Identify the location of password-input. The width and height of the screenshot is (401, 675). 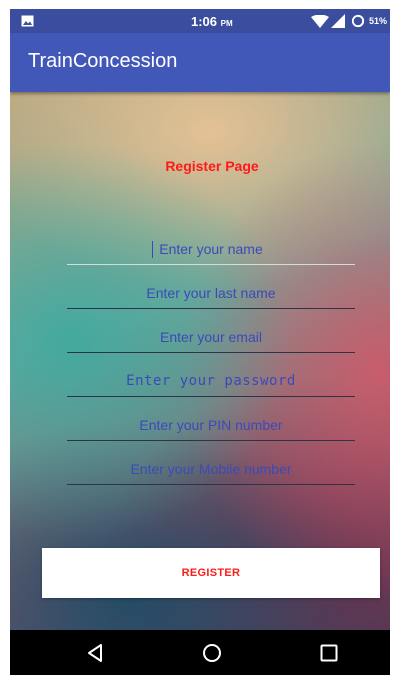
(211, 381).